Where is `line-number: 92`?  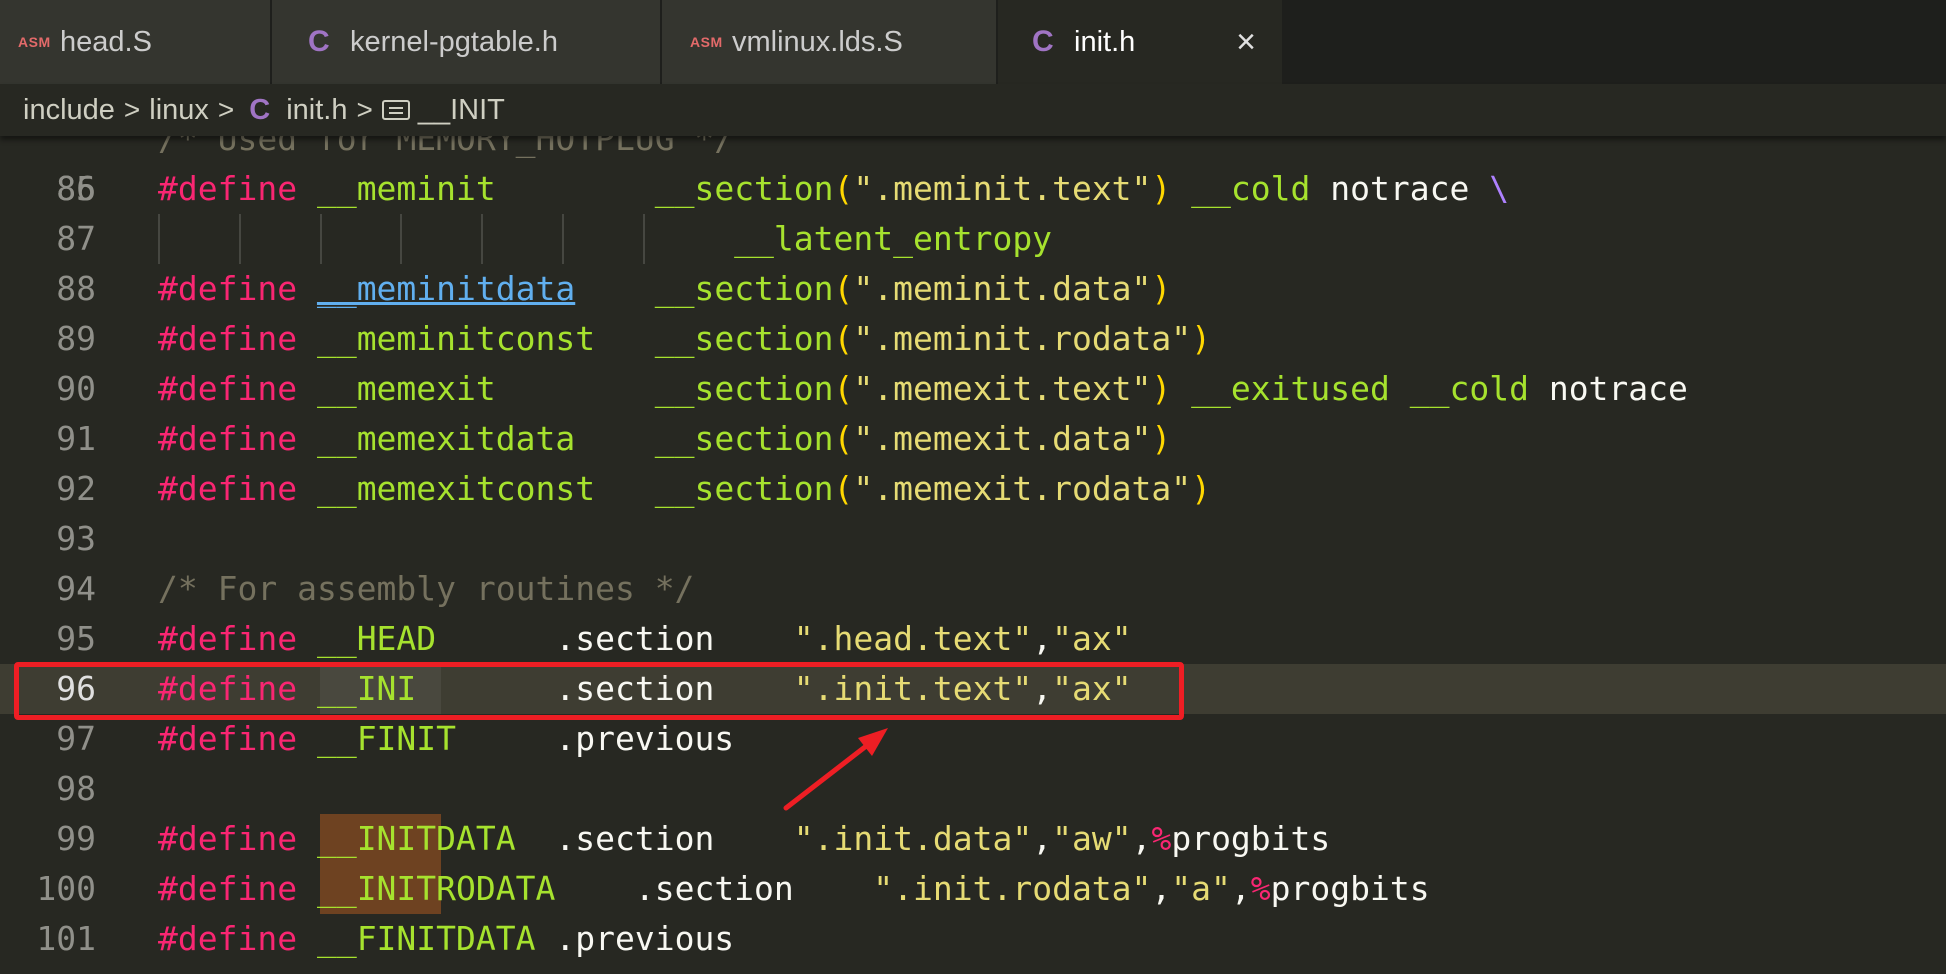
line-number: 92 is located at coordinates (76, 488).